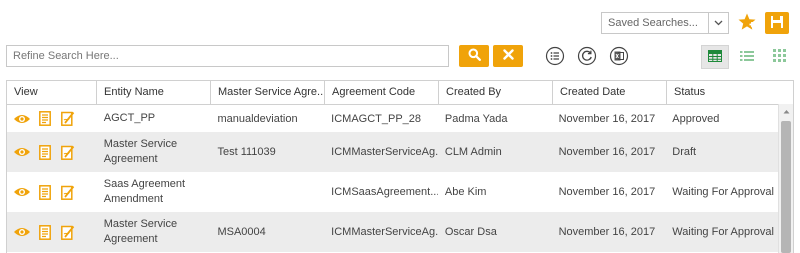 Image resolution: width=800 pixels, height=253 pixels. I want to click on column-header-status: Status, so click(723, 92).